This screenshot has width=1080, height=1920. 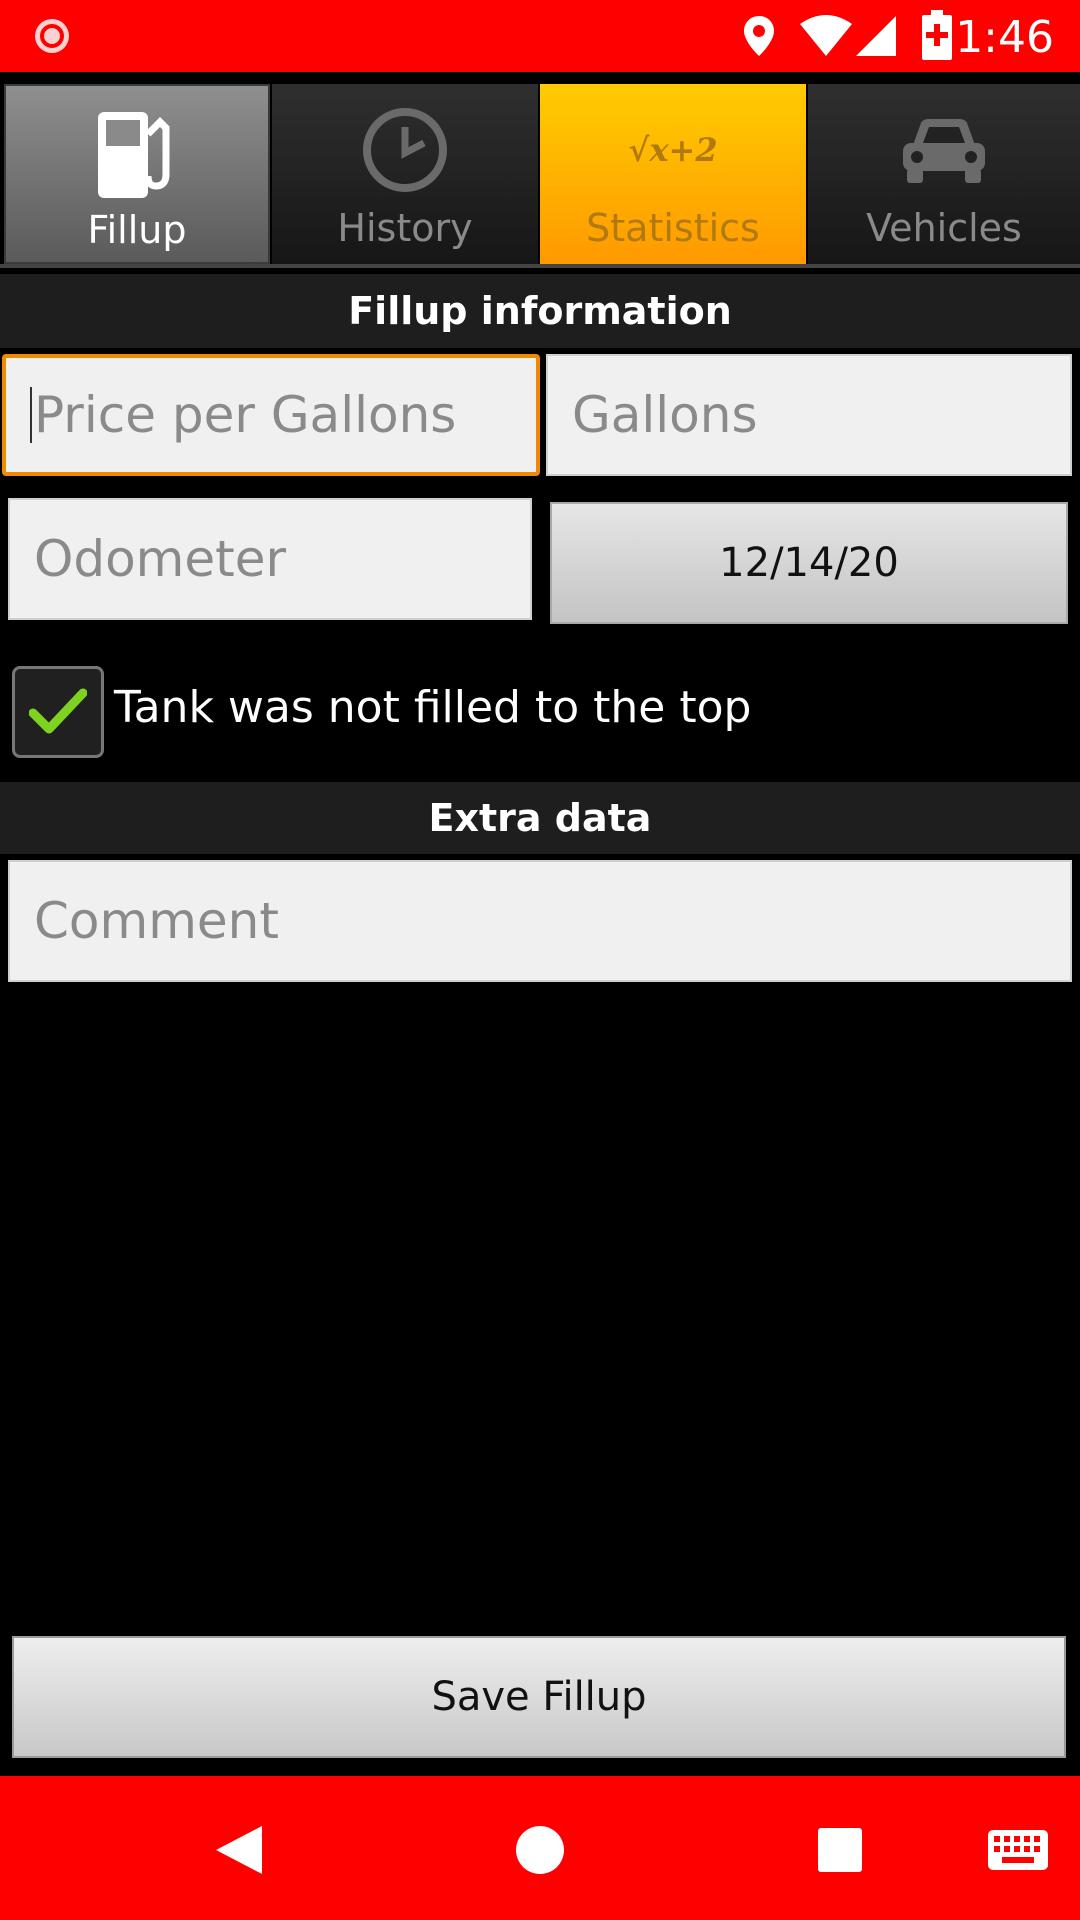 I want to click on section-header-extra: Extra data, so click(x=540, y=818).